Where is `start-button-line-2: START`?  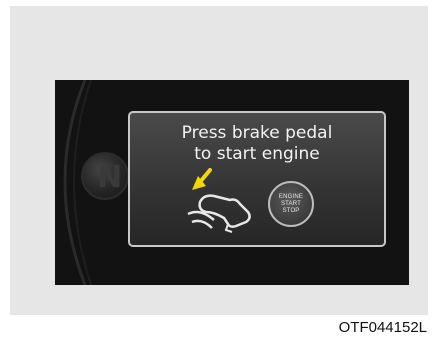 start-button-line-2: START is located at coordinates (291, 203).